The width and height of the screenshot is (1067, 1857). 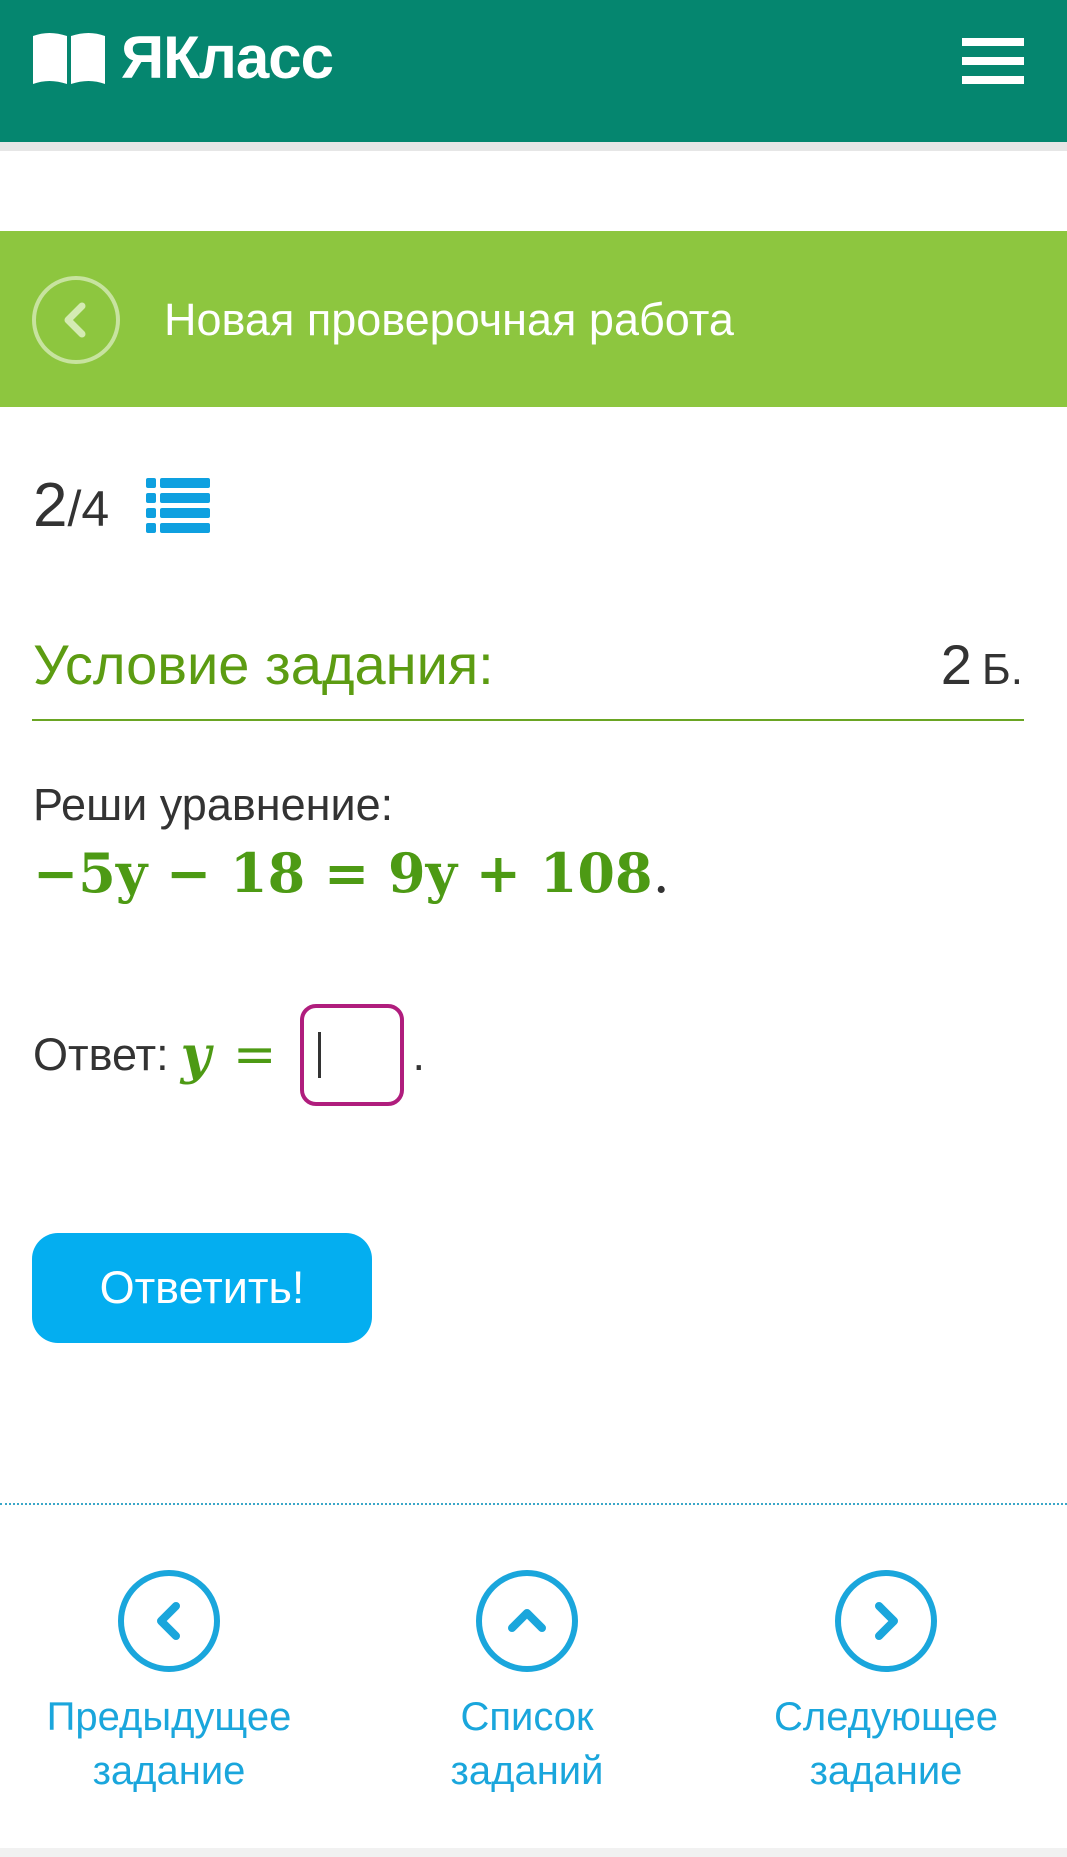 What do you see at coordinates (213, 804) in the screenshot?
I see `task-instruction: Реши уравнение:` at bounding box center [213, 804].